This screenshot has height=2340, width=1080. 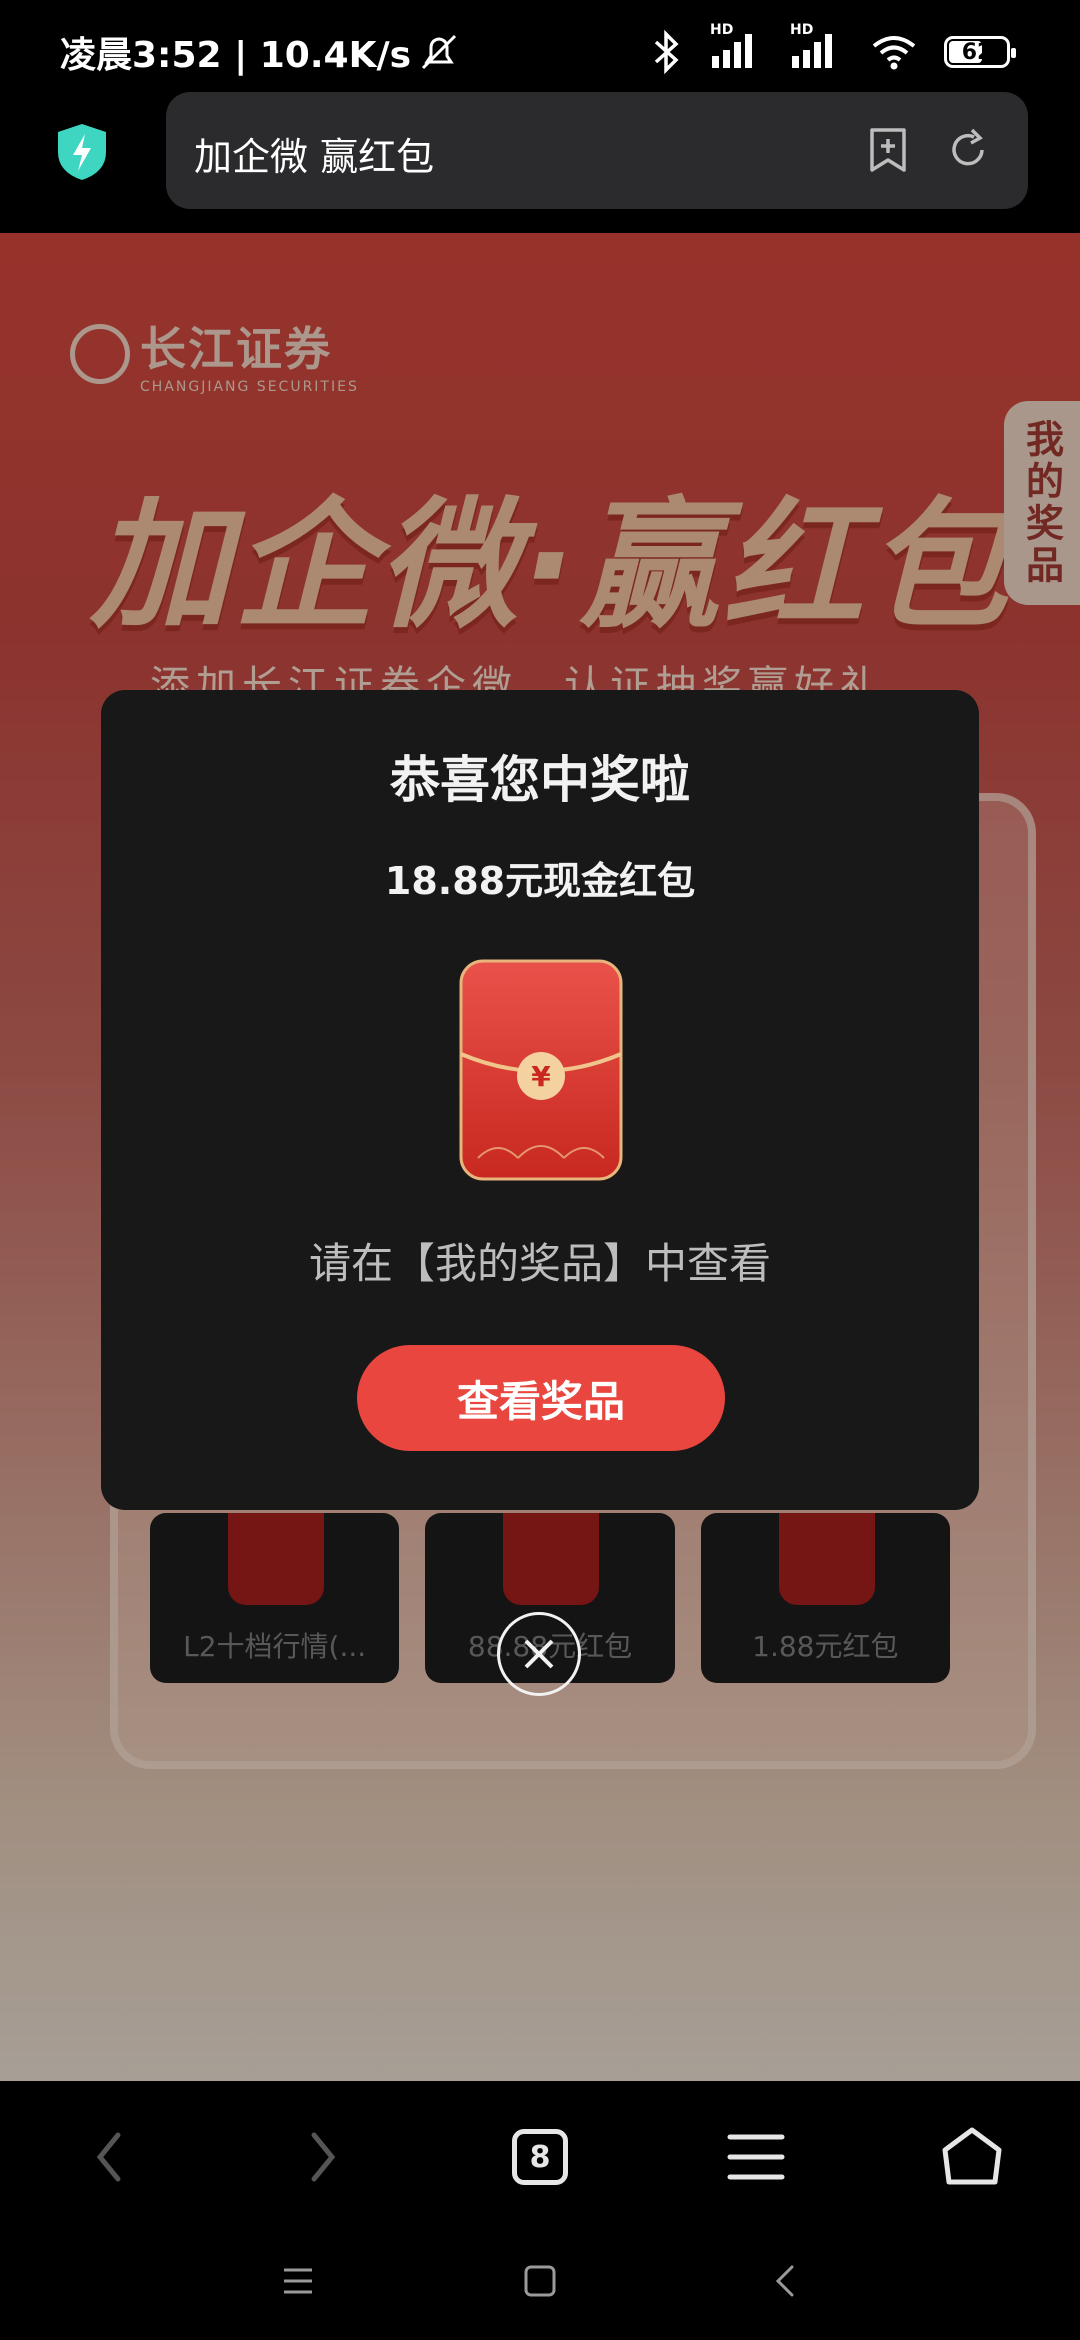 What do you see at coordinates (540, 2210) in the screenshot?
I see `bottom-navigation: 8` at bounding box center [540, 2210].